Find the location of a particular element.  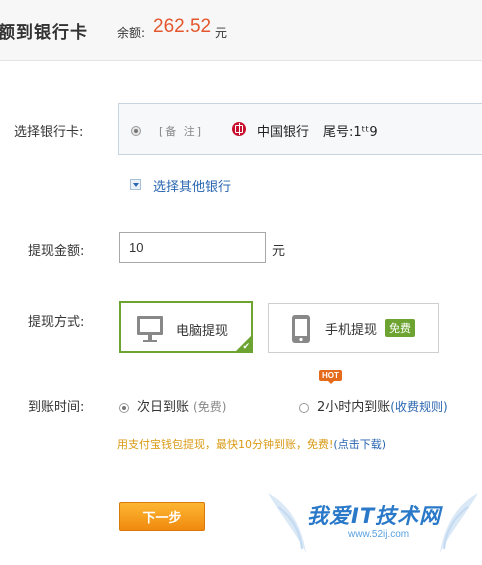

next-day-option: 次日到账 (免费) is located at coordinates (172, 405).